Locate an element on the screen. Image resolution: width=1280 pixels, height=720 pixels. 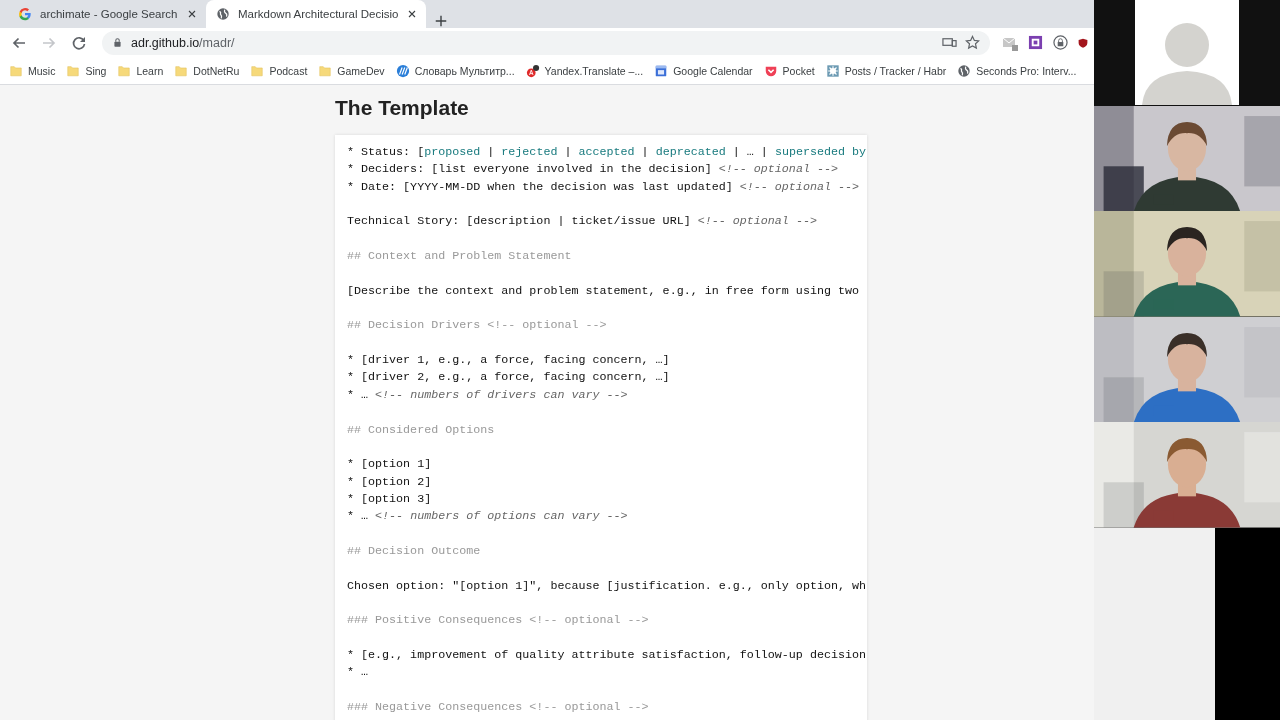
calendar-icon is located at coordinates (661, 70).